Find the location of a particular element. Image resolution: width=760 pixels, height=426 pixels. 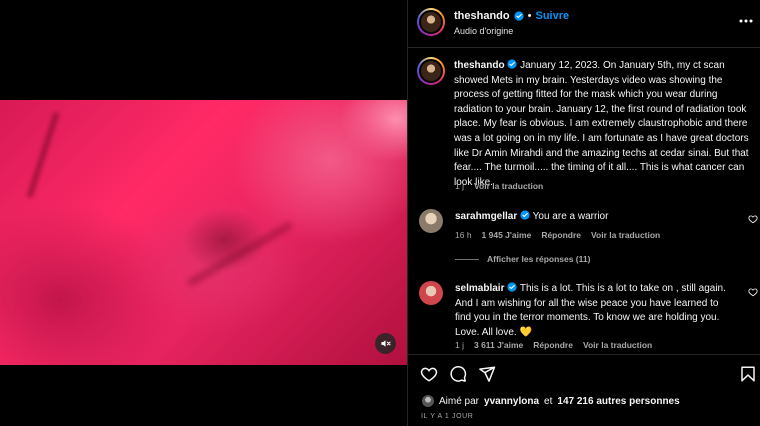

comment-text: You are a warrior is located at coordinates (570, 216).